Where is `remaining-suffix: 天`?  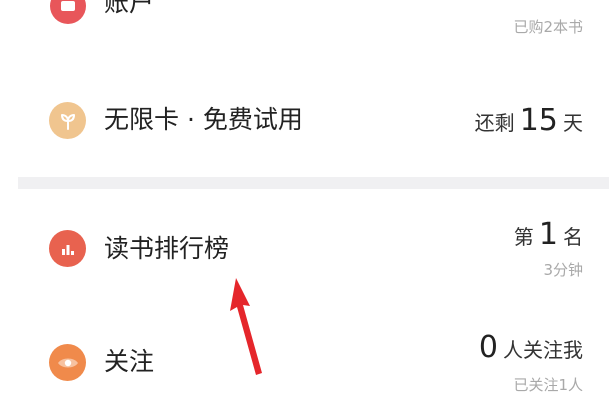 remaining-suffix: 天 is located at coordinates (573, 123).